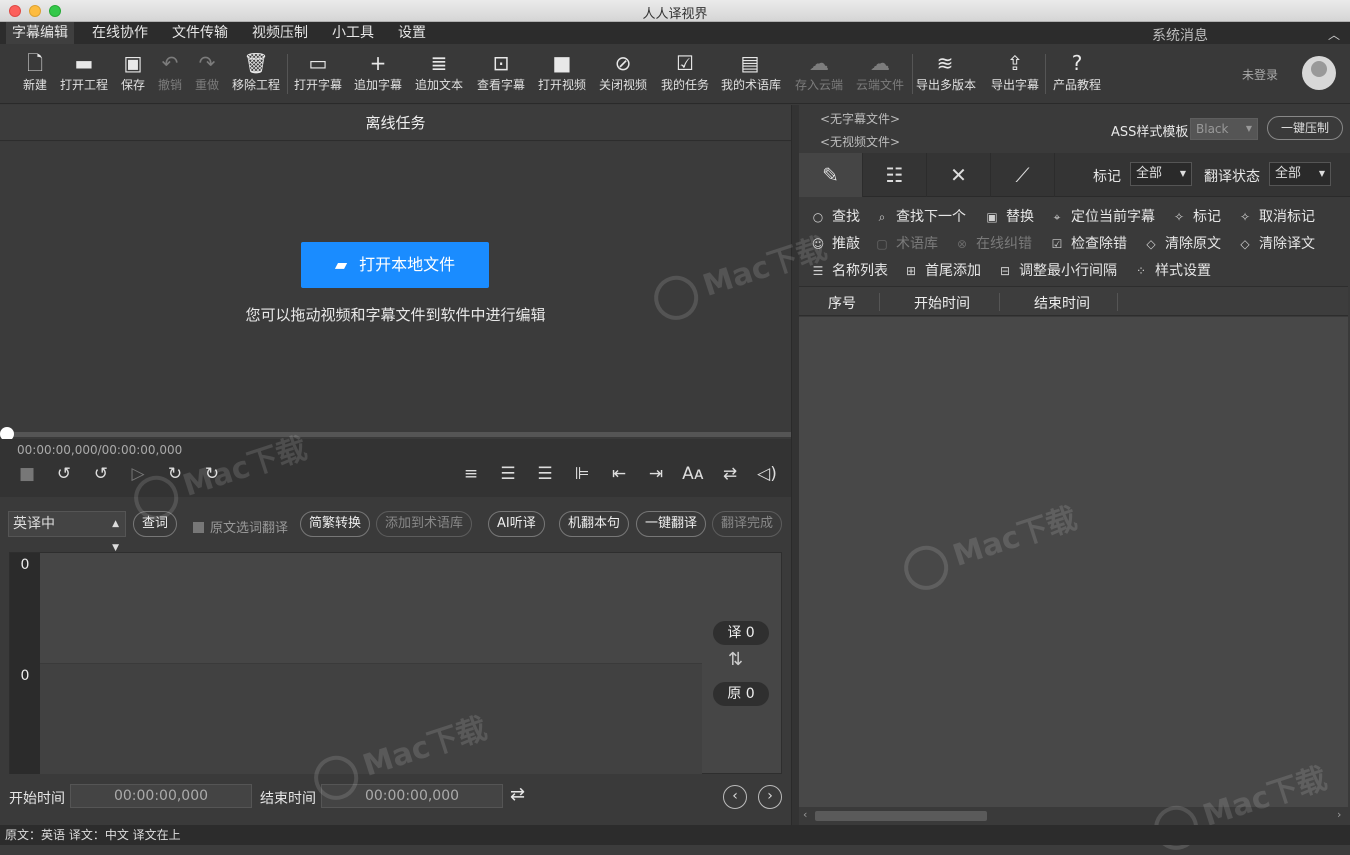 Image resolution: width=1350 pixels, height=855 pixels. What do you see at coordinates (101, 474) in the screenshot?
I see `rewind-1s-icon: ↺` at bounding box center [101, 474].